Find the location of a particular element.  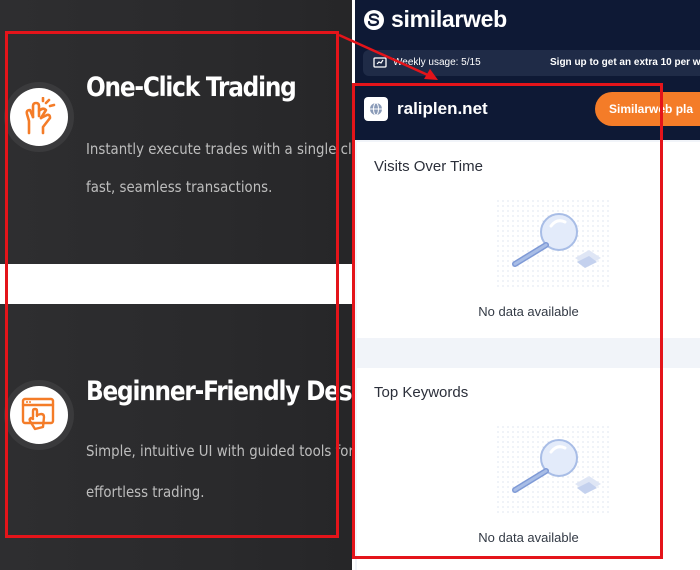

signup-link: Sign up to get an extra 10 per w is located at coordinates (625, 62).